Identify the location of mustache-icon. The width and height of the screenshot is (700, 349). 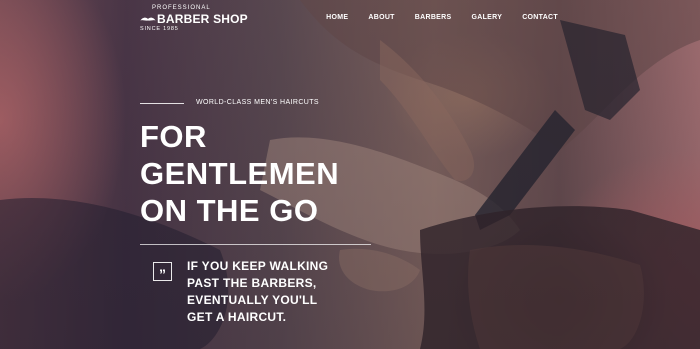
(148, 19).